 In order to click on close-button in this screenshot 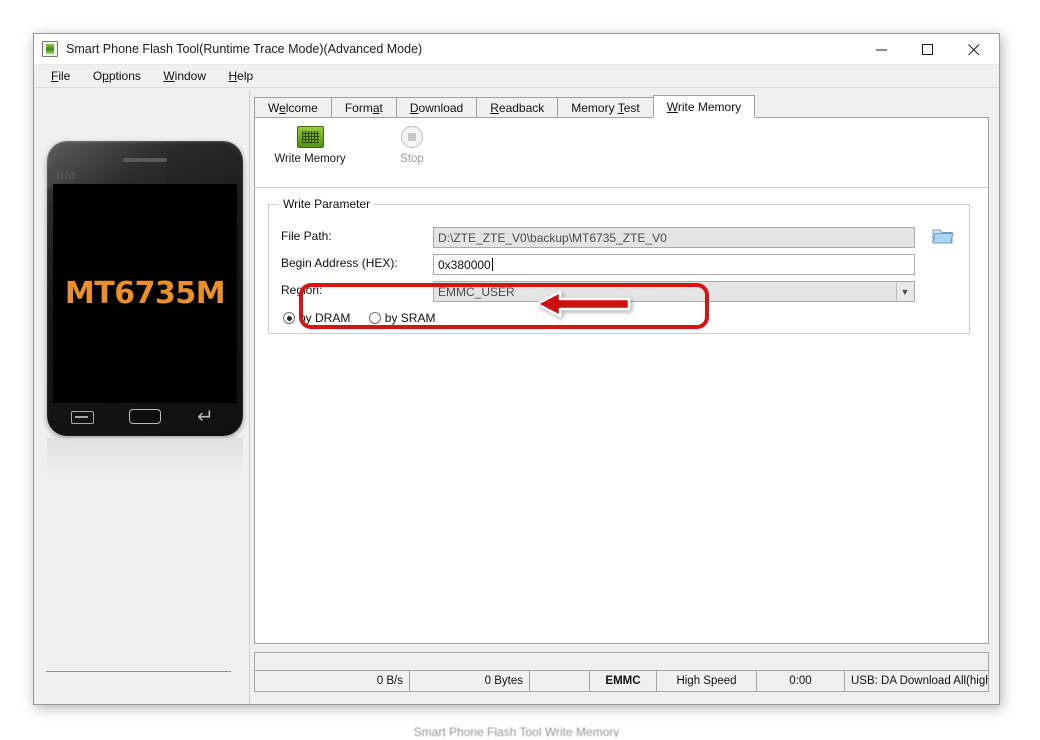, I will do `click(976, 49)`.